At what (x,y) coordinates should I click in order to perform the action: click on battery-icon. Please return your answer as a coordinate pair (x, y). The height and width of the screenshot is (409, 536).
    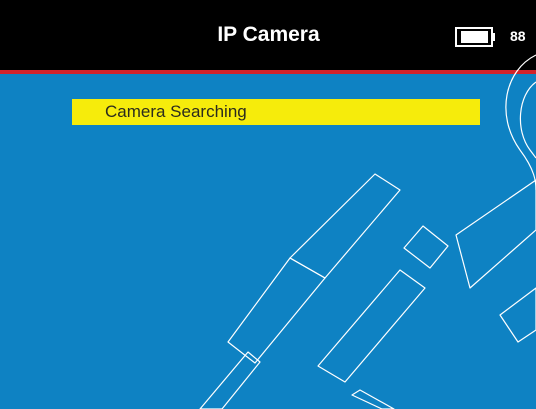
    Looking at the image, I should click on (475, 37).